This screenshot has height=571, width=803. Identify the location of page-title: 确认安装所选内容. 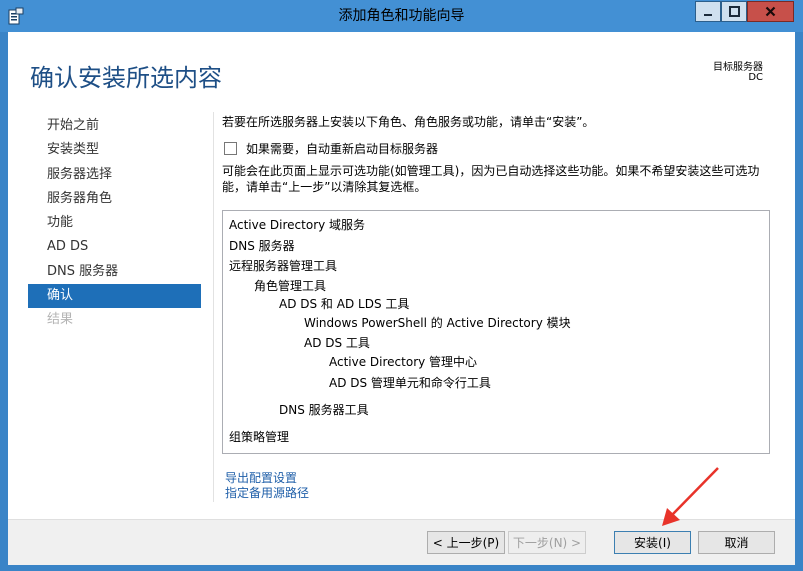
(126, 78).